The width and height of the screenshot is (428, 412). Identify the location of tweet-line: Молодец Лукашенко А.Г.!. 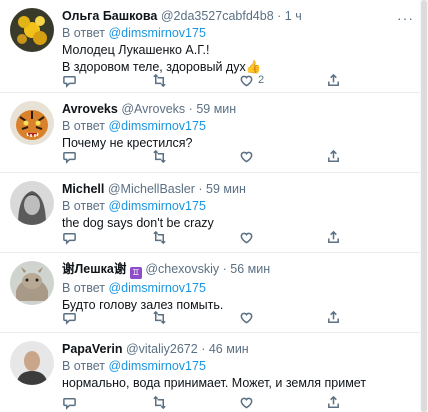
(136, 50).